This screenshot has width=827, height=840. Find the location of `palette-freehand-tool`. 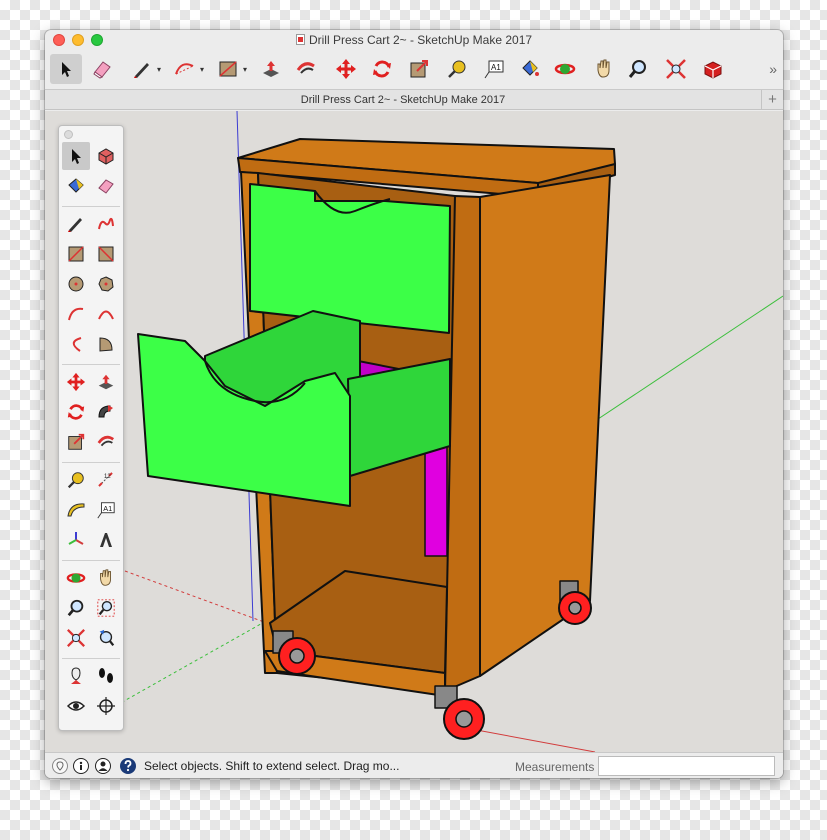

palette-freehand-tool is located at coordinates (106, 224).